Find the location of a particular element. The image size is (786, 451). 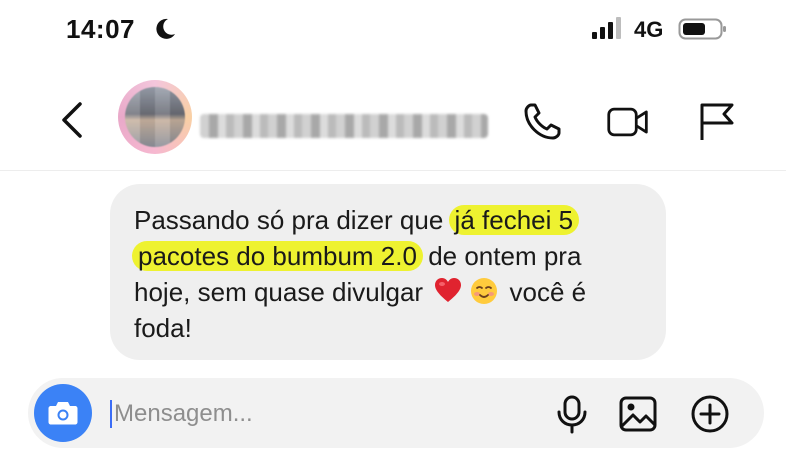

message-input is located at coordinates (314, 414).